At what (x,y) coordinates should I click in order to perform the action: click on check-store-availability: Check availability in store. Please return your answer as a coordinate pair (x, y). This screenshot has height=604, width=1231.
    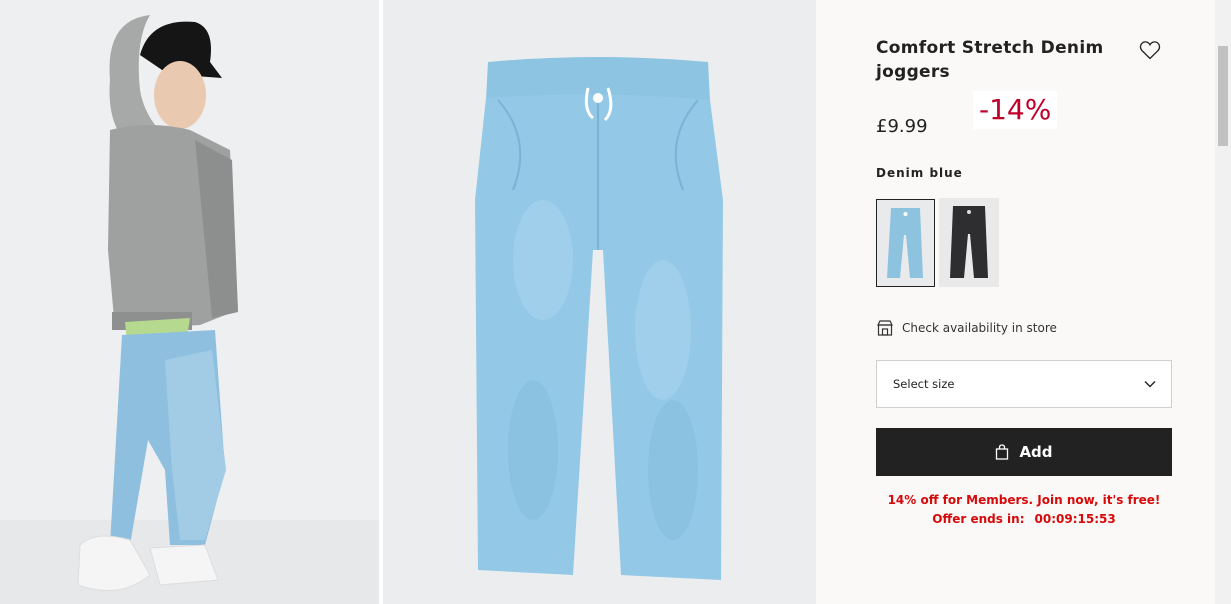
    Looking at the image, I should click on (966, 328).